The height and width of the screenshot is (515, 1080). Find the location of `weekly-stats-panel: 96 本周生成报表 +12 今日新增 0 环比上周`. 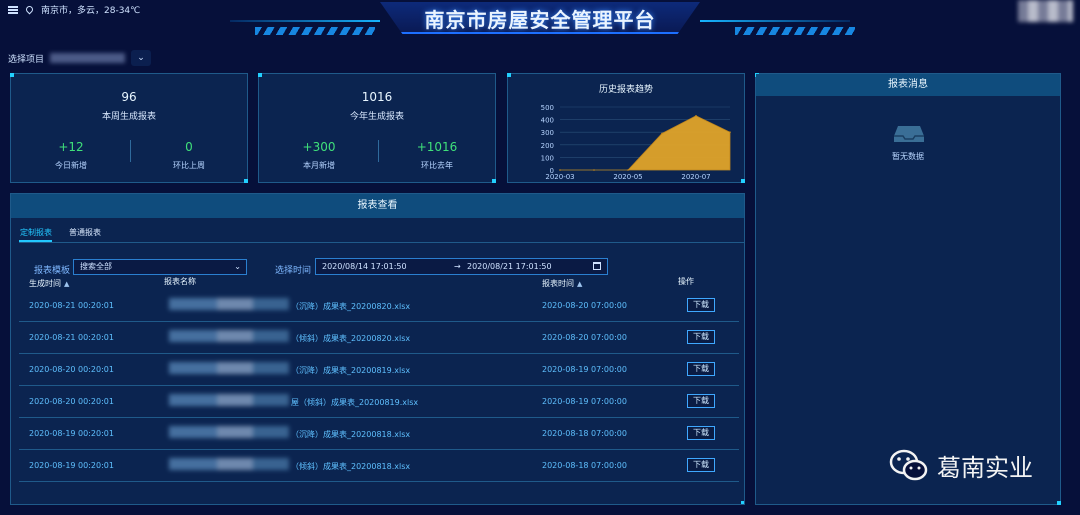

weekly-stats-panel: 96 本周生成报表 +12 今日新增 0 环比上周 is located at coordinates (129, 128).